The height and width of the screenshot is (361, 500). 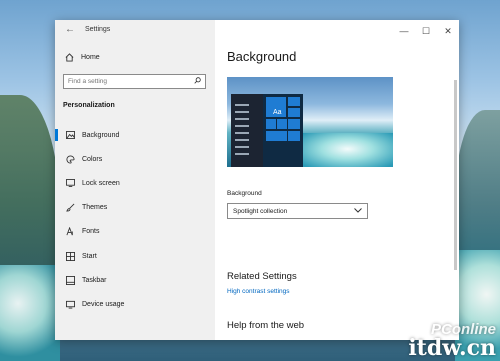 I want to click on close-button: ✕, so click(x=448, y=31).